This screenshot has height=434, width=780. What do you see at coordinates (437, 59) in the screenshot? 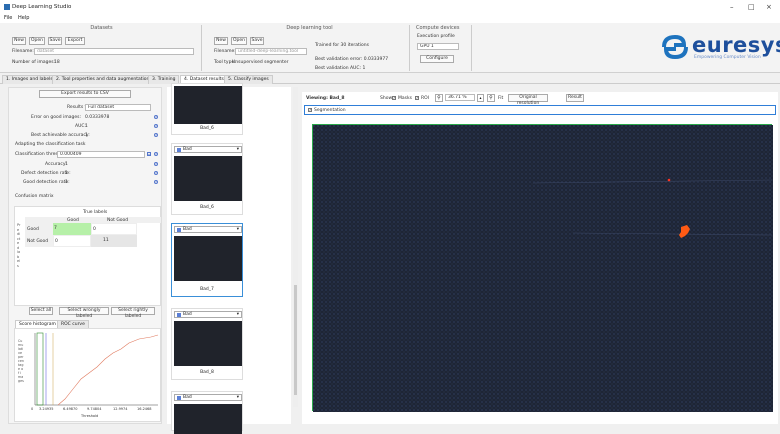
I see `configure-button: Configure` at bounding box center [437, 59].